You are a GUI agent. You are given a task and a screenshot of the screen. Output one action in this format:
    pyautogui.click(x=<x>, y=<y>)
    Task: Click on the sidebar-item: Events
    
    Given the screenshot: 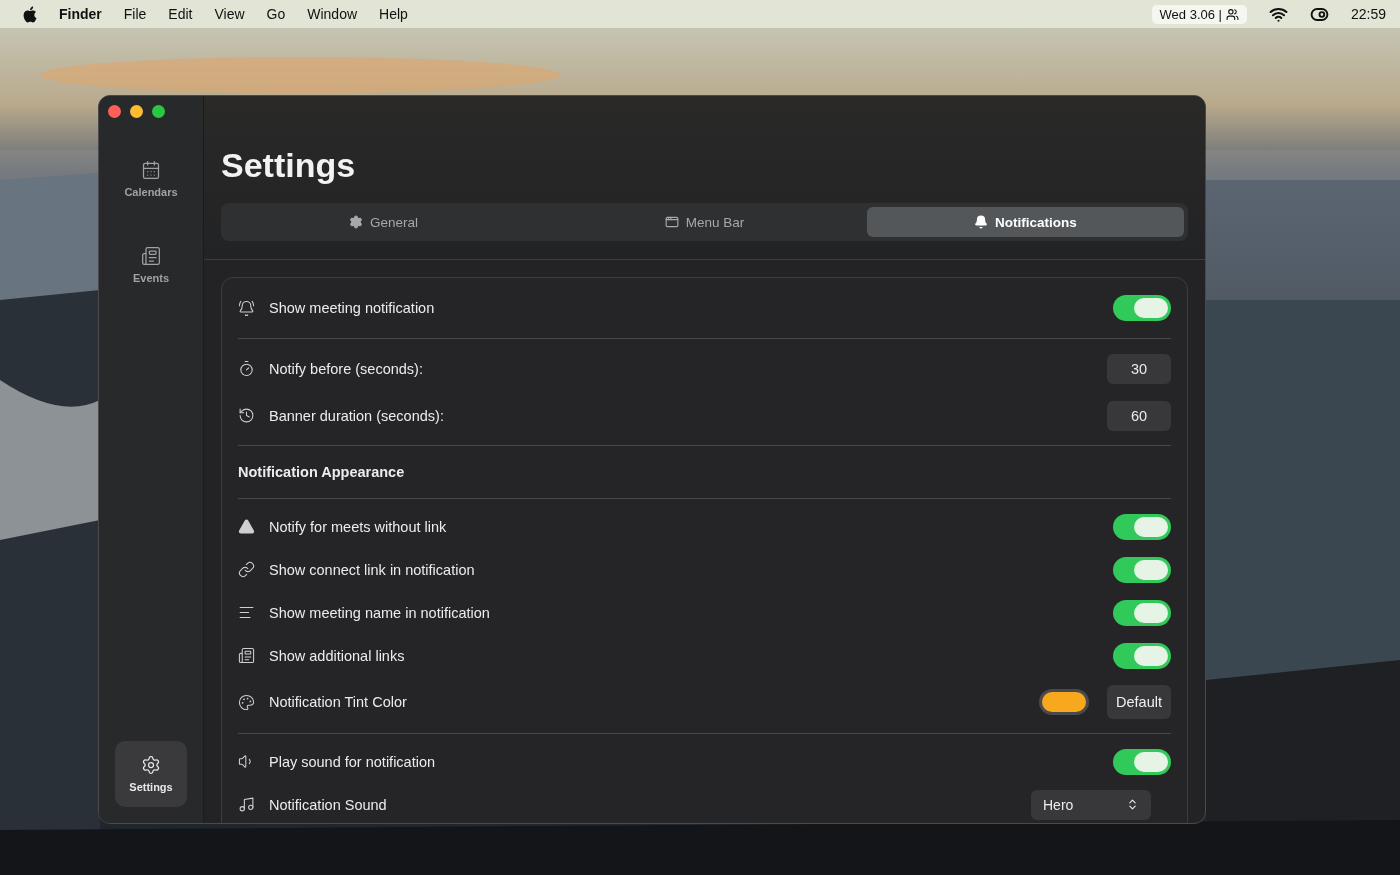 What is the action you would take?
    pyautogui.click(x=151, y=265)
    